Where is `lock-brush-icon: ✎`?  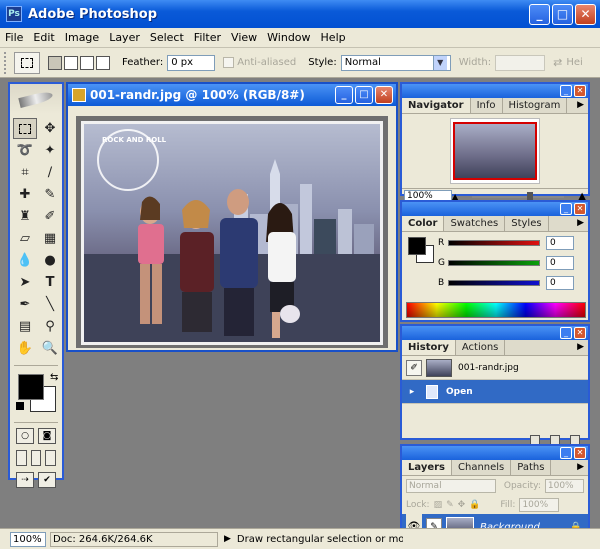 lock-brush-icon: ✎ is located at coordinates (450, 505).